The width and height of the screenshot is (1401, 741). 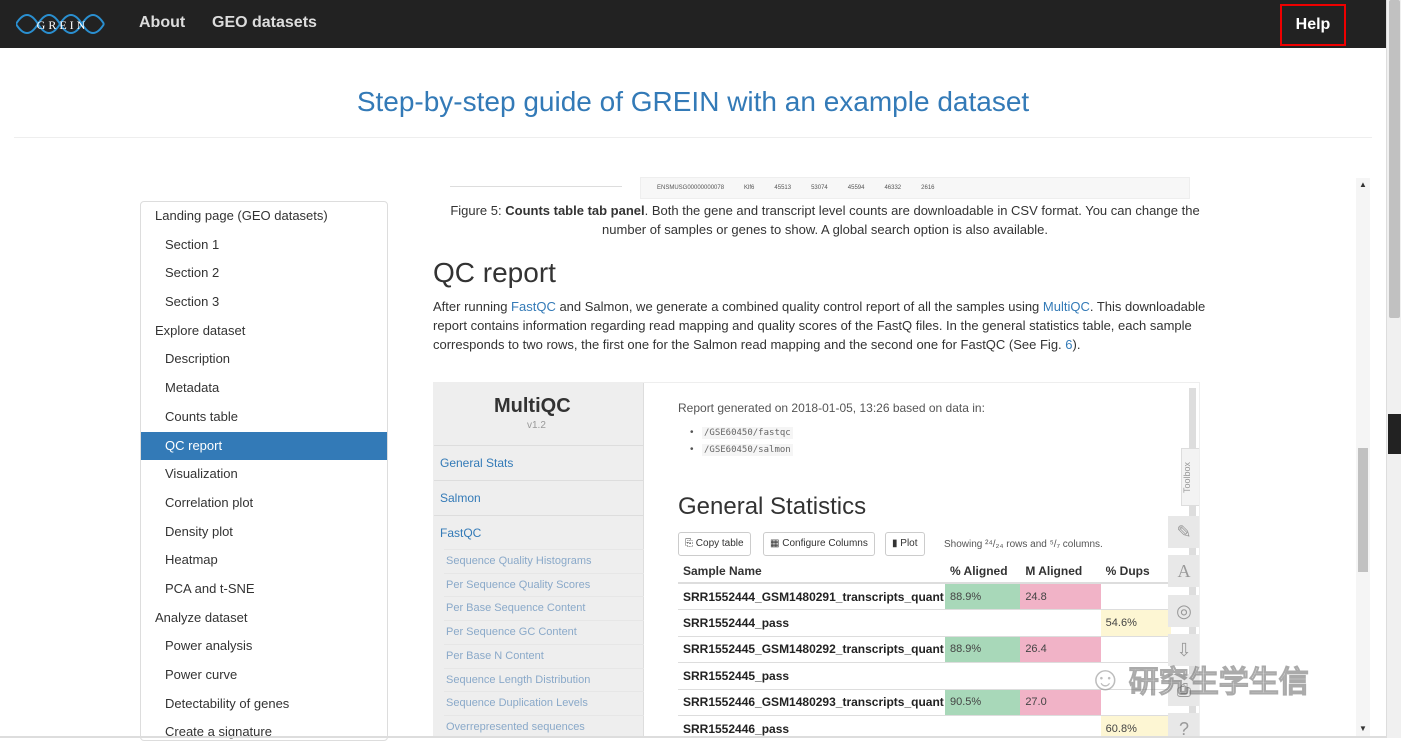 What do you see at coordinates (544, 655) in the screenshot?
I see `multiqc-subnav-item: Per Base N Content` at bounding box center [544, 655].